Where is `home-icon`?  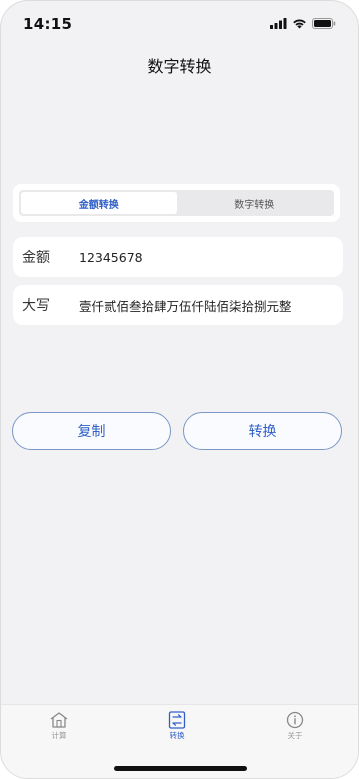
home-icon is located at coordinates (59, 720).